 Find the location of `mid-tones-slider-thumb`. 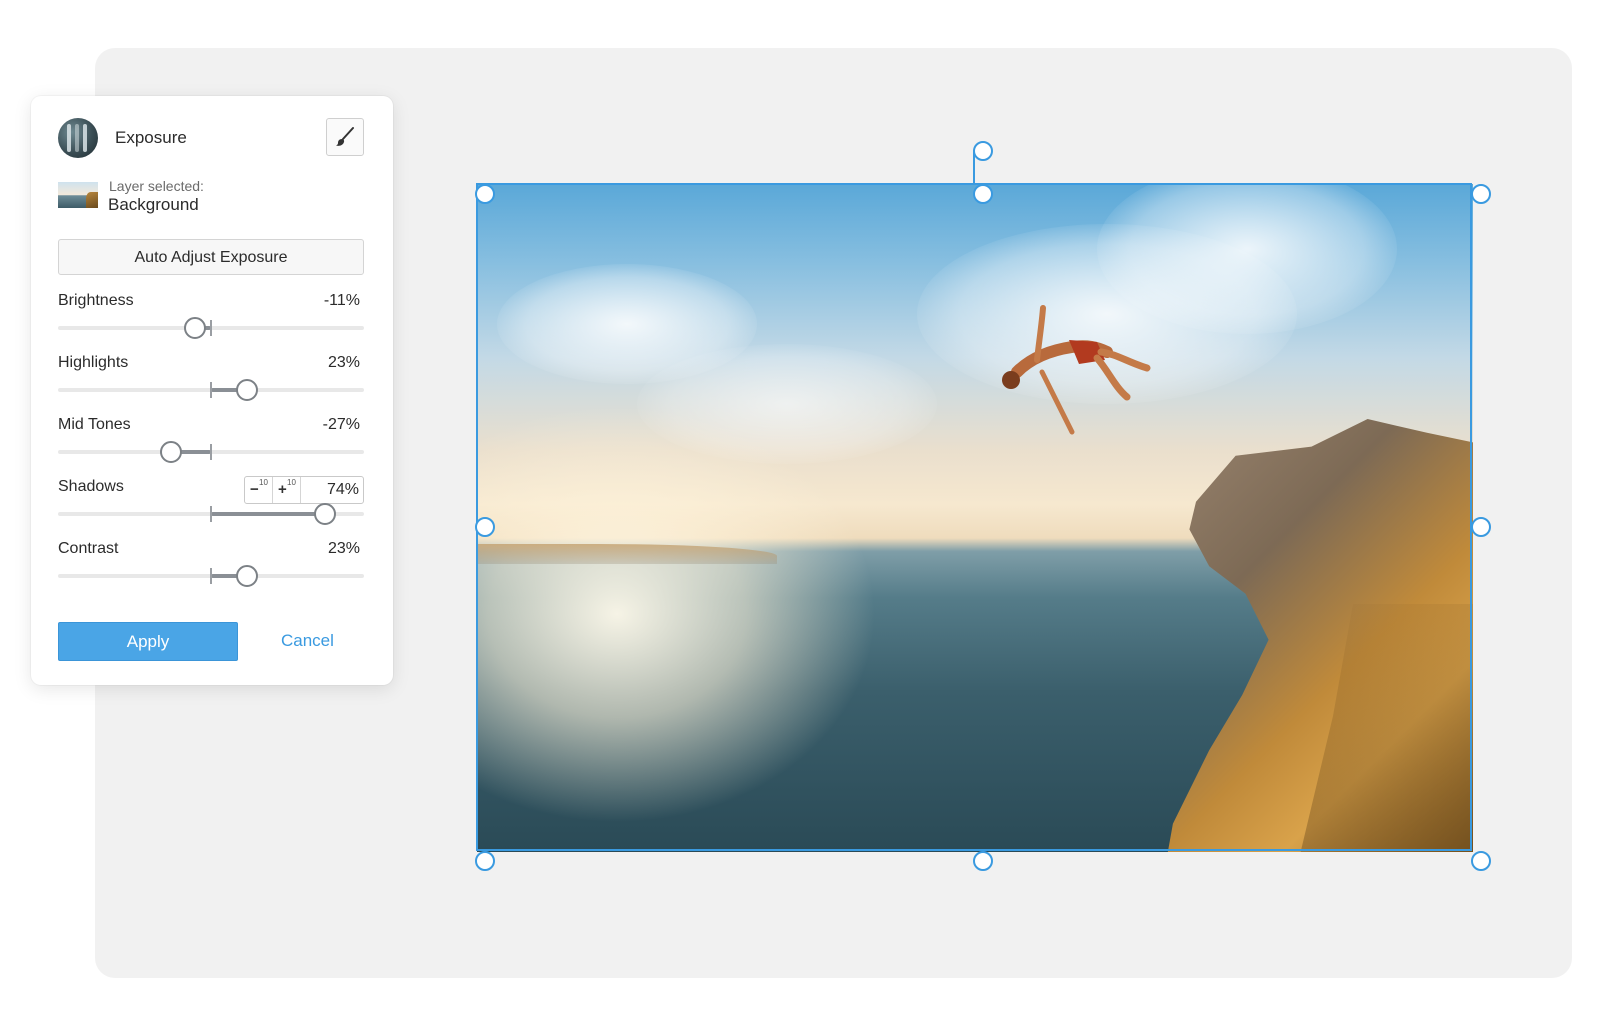

mid-tones-slider-thumb is located at coordinates (170, 452).